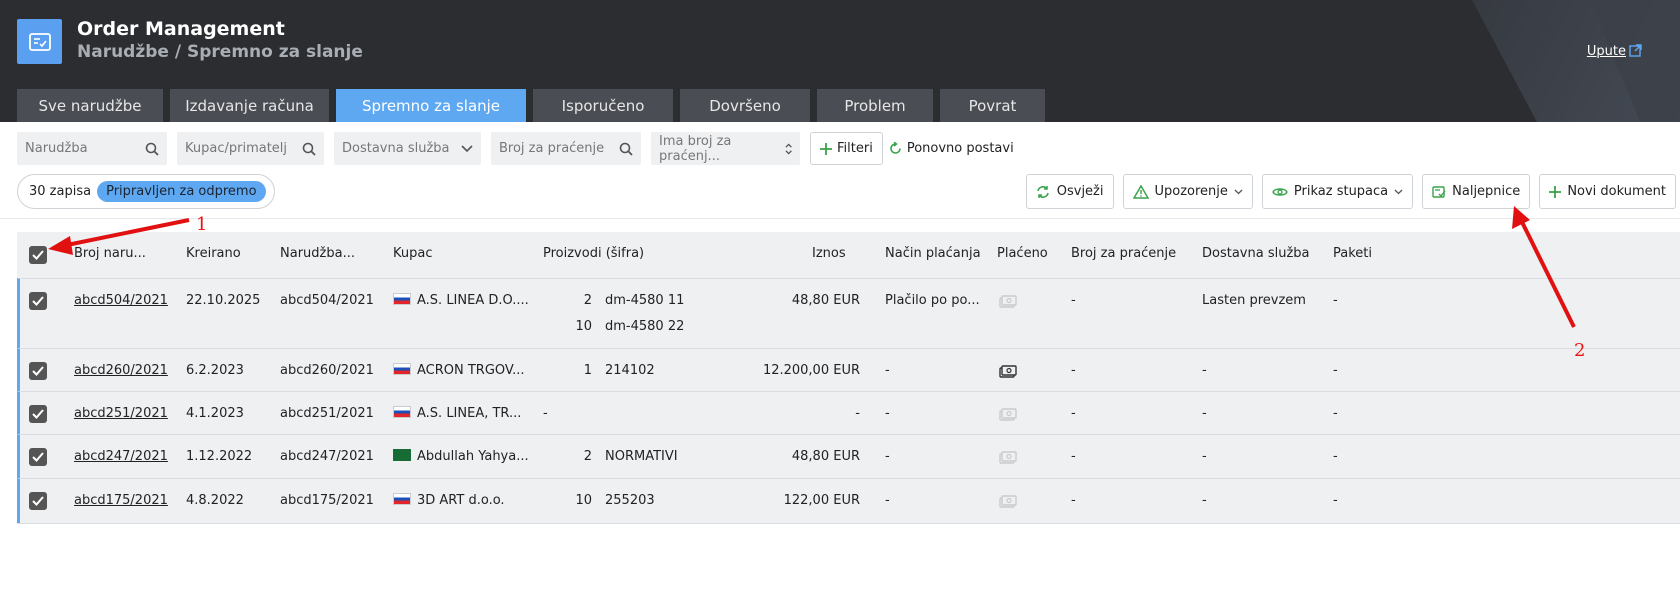 The width and height of the screenshot is (1680, 600). I want to click on col-delivery-service: Dostavna služba, so click(1256, 253).